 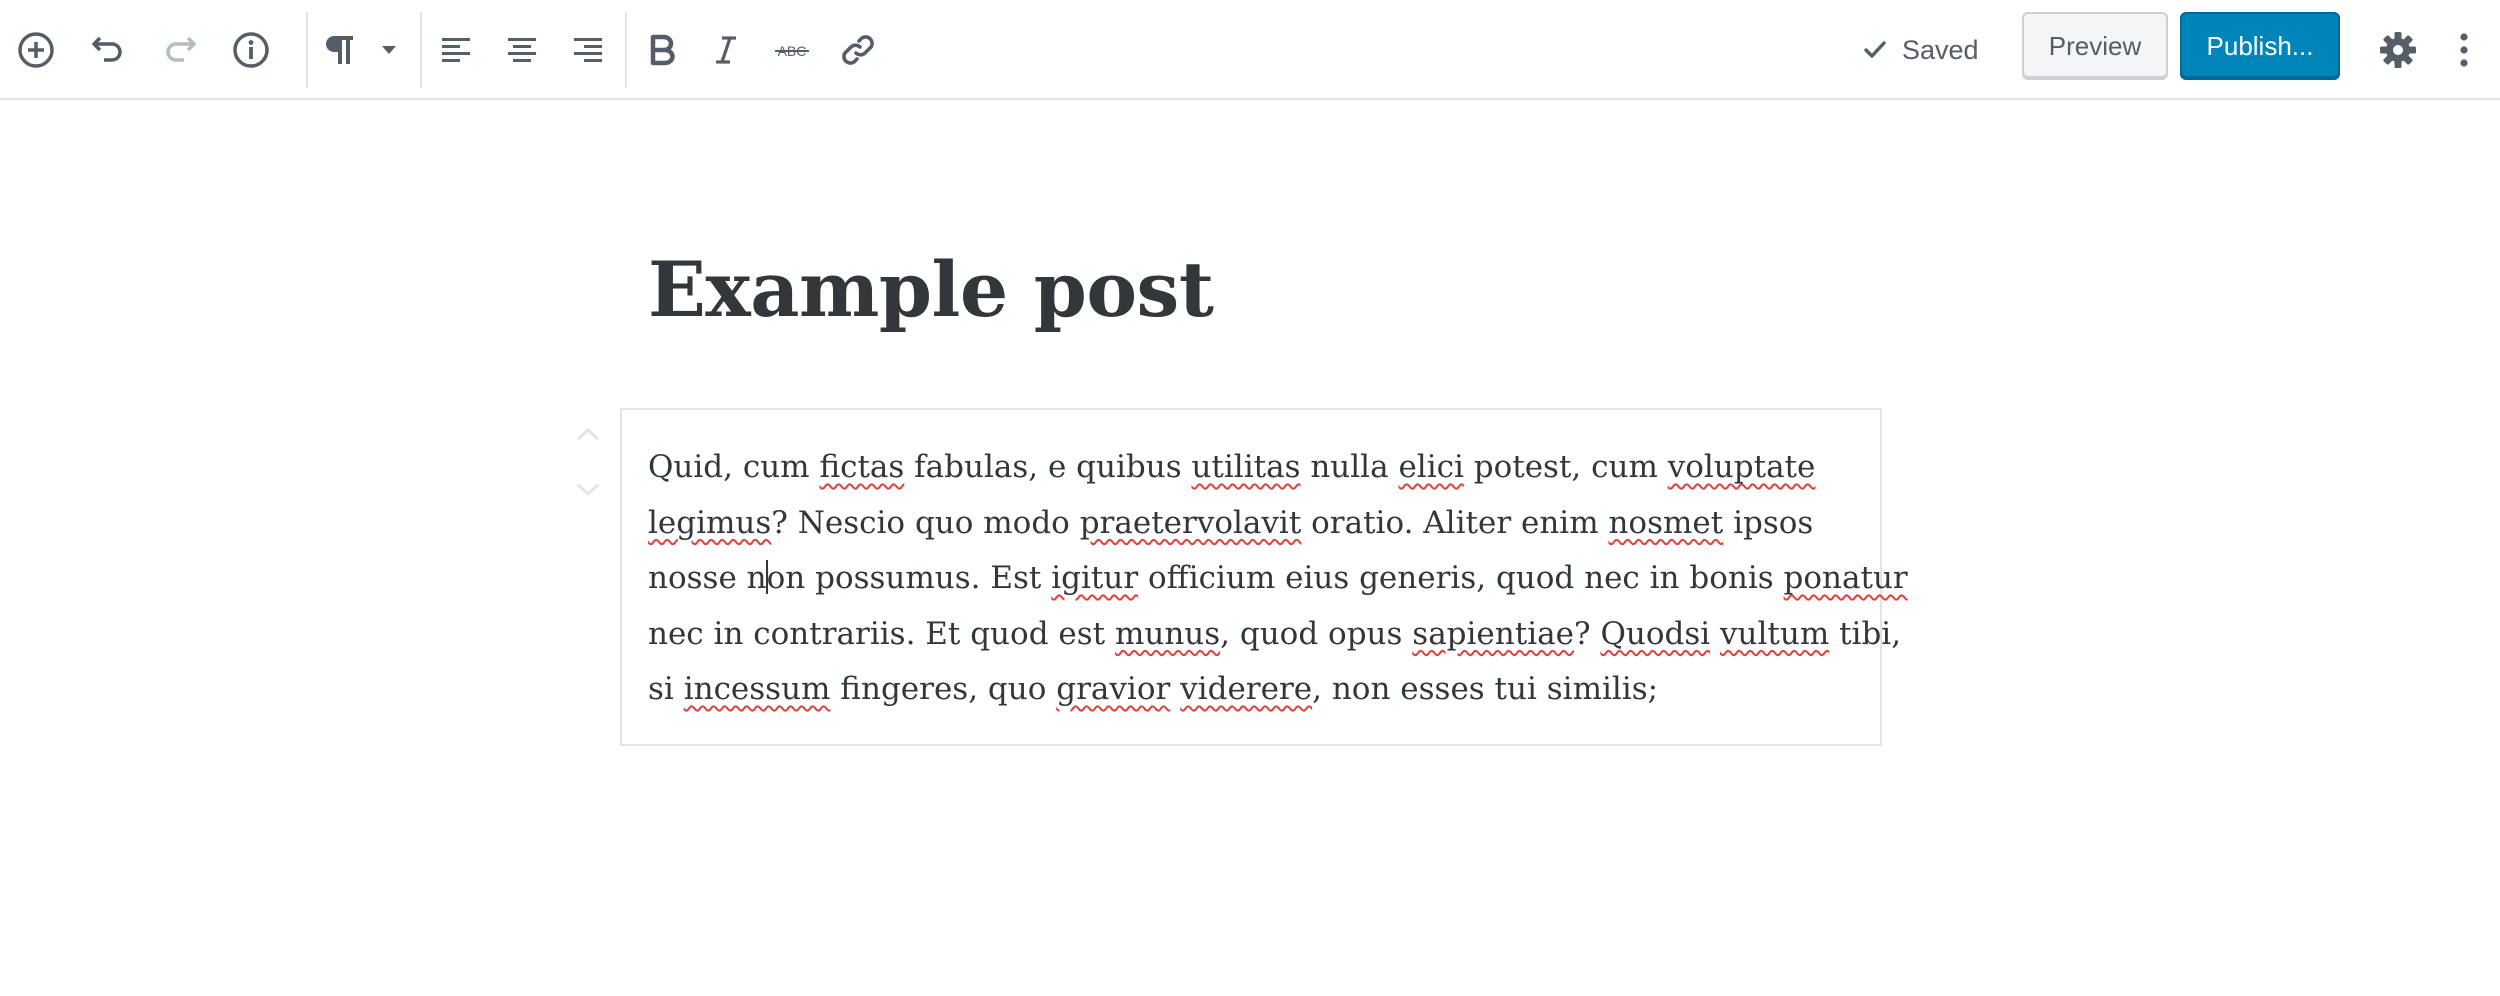 I want to click on gear-icon, so click(x=2398, y=50).